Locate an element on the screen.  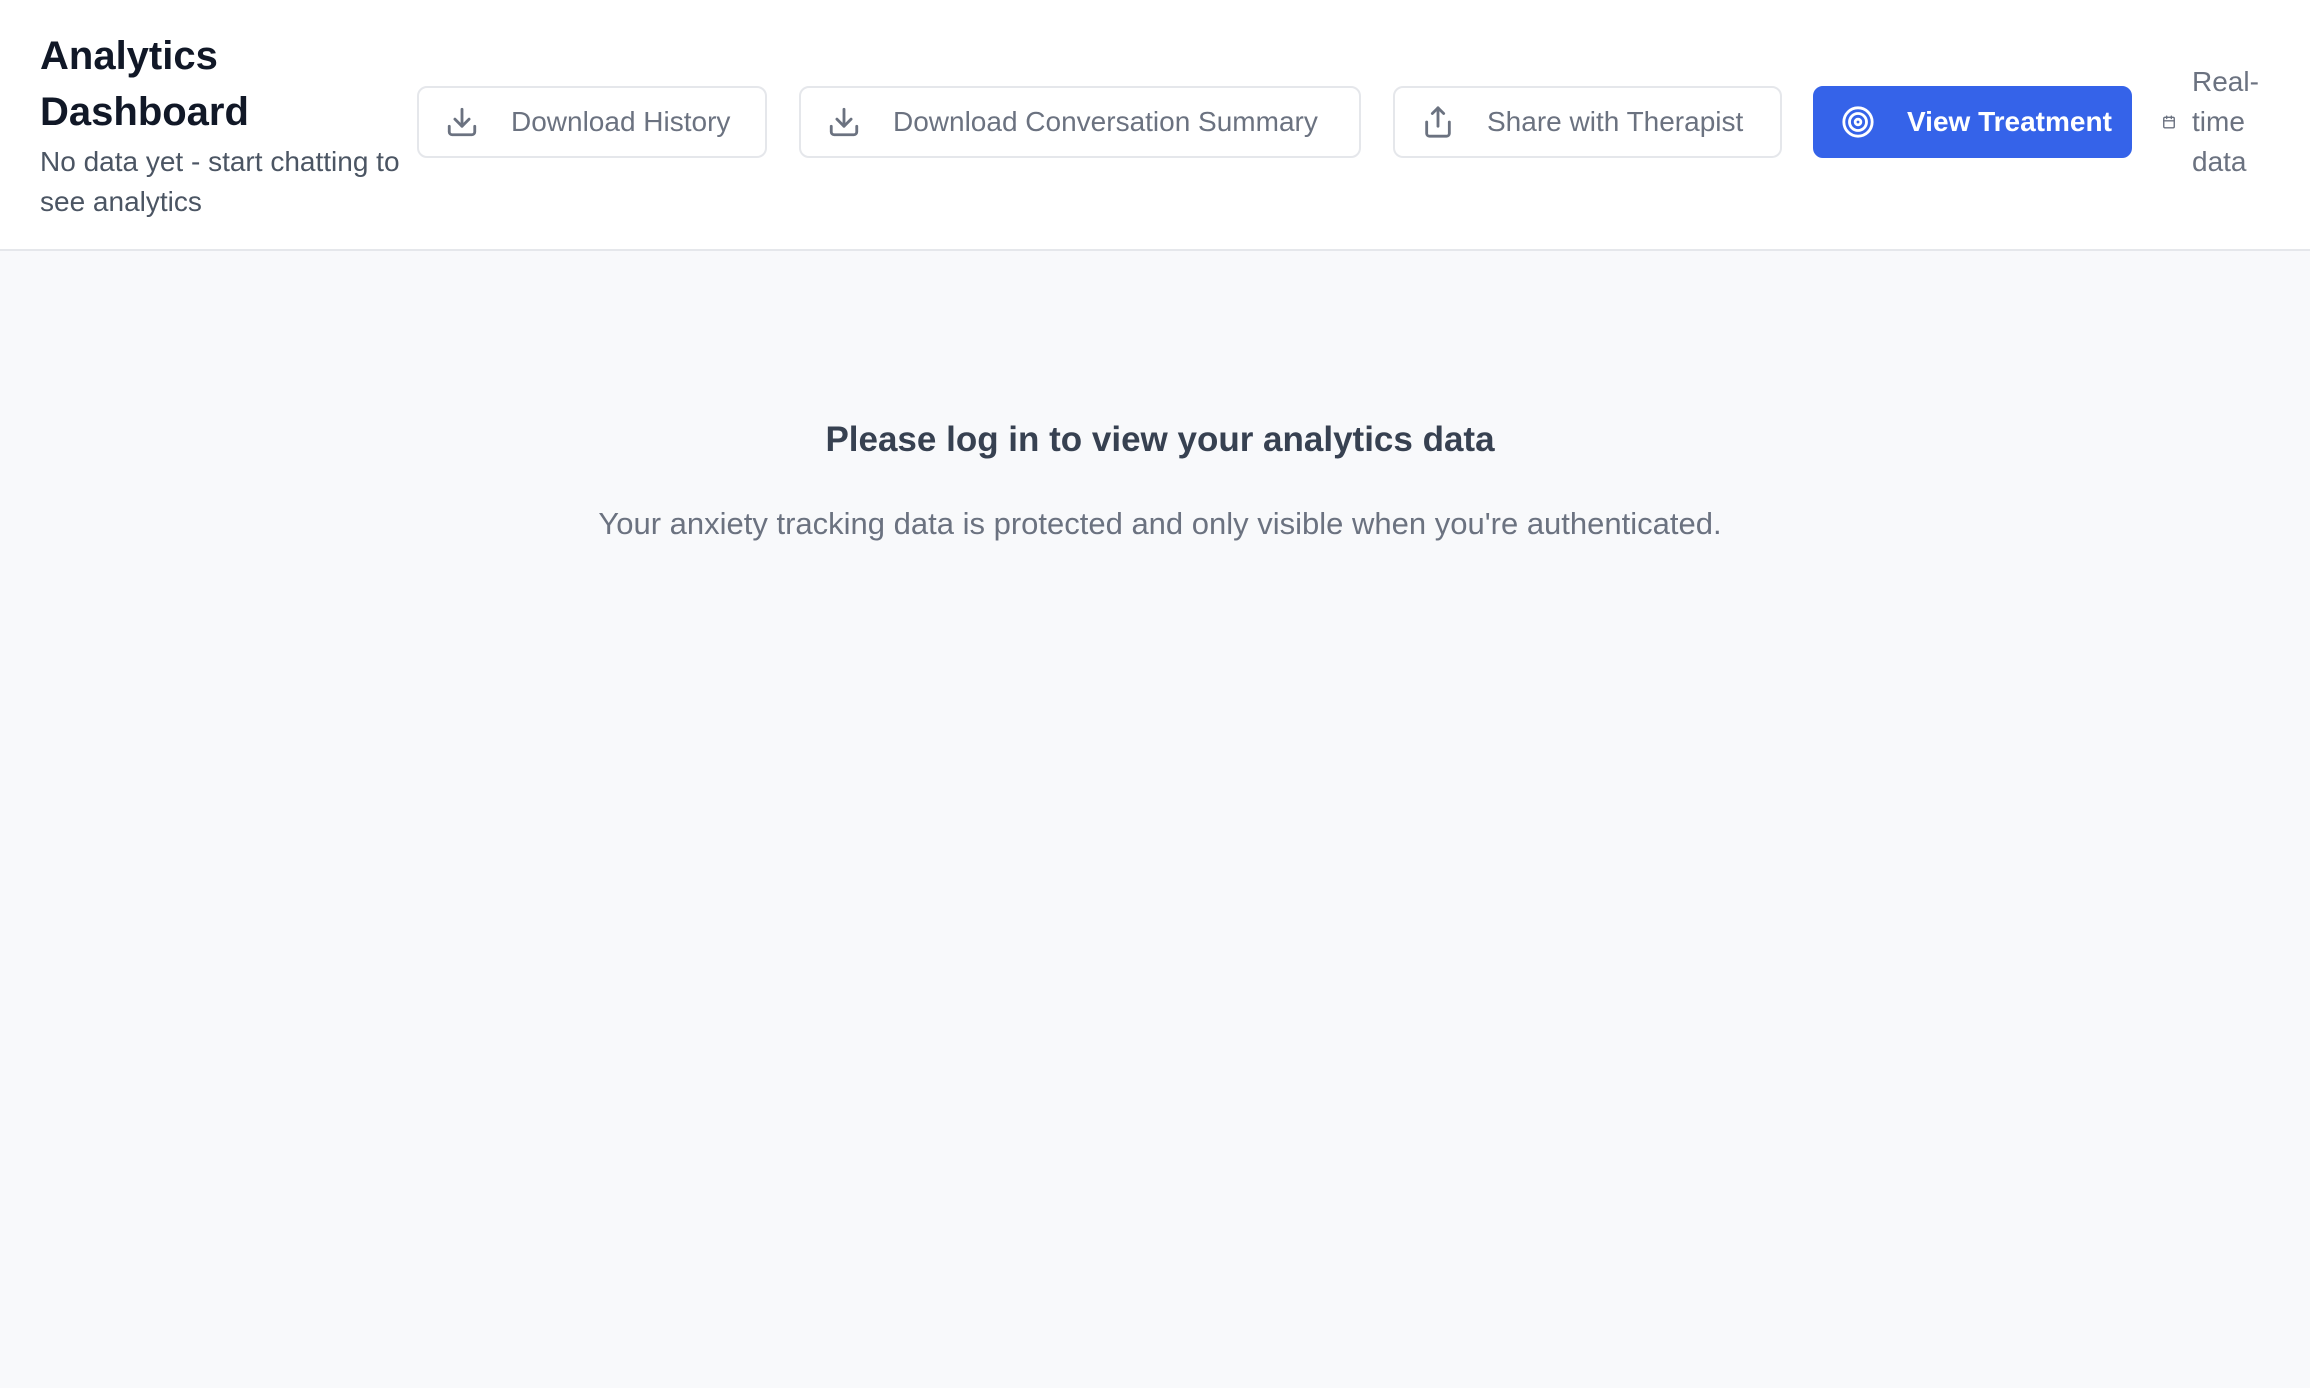
share-therapist-button: Share with Therapist is located at coordinates (1587, 122).